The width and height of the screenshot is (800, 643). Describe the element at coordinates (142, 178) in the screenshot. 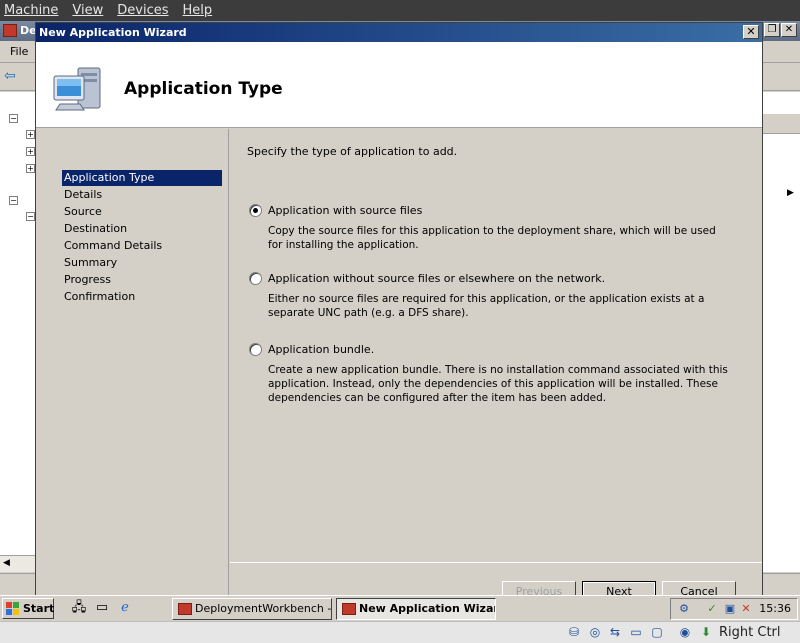

I see `wizard-step-application-type: Application Type` at that location.